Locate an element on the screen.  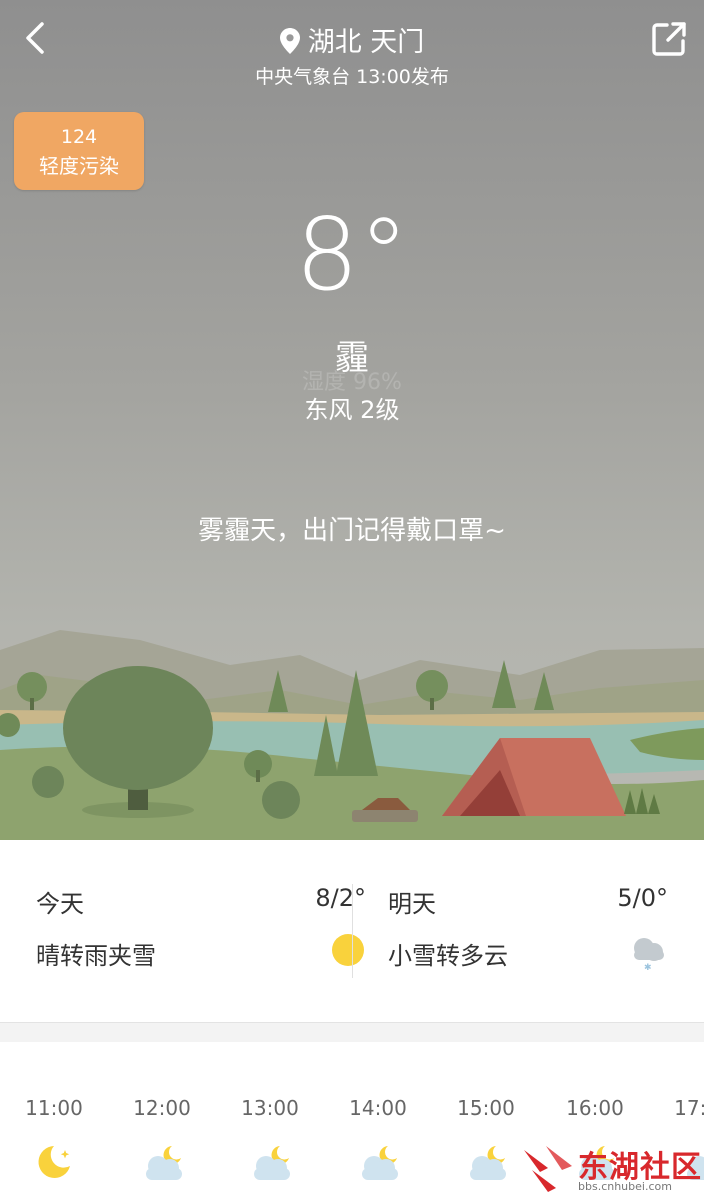
watermark-logo-icon is located at coordinates (548, 1169).